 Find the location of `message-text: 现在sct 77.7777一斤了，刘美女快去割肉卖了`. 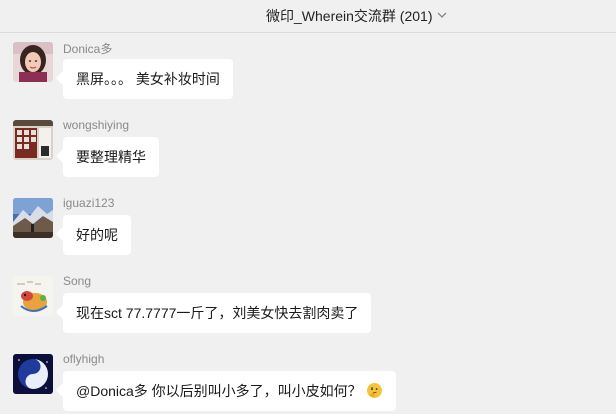

message-text: 现在sct 77.7777一斤了，刘美女快去割肉卖了 is located at coordinates (217, 313).